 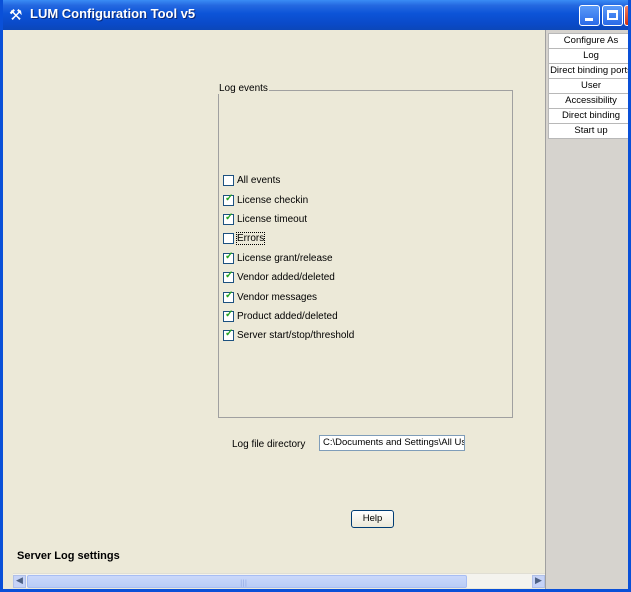 I want to click on close-button: ✕, so click(x=626, y=15).